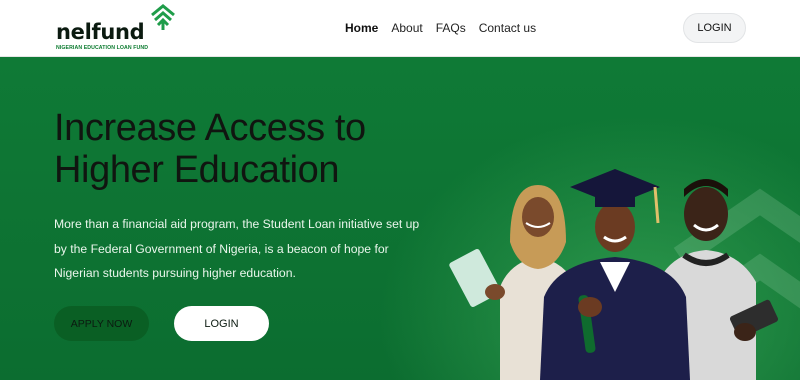  What do you see at coordinates (406, 28) in the screenshot?
I see `nav-link-about: About` at bounding box center [406, 28].